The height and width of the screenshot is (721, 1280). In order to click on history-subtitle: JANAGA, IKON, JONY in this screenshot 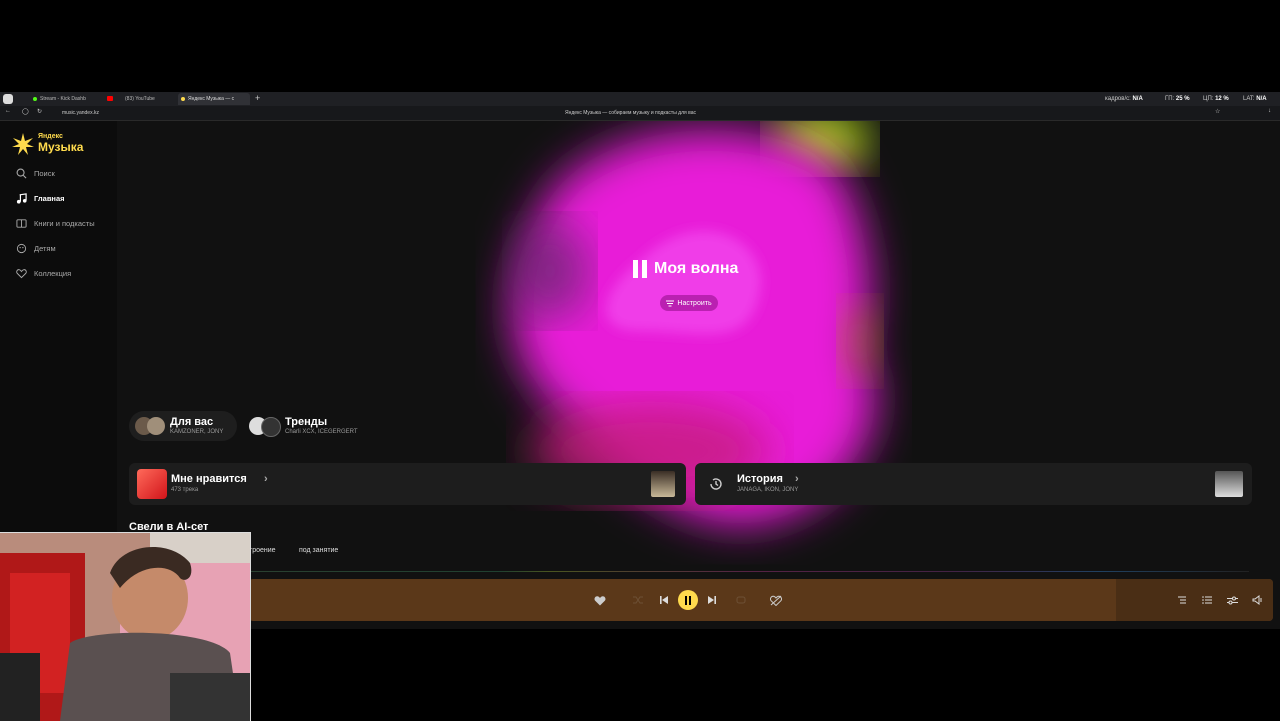, I will do `click(768, 490)`.